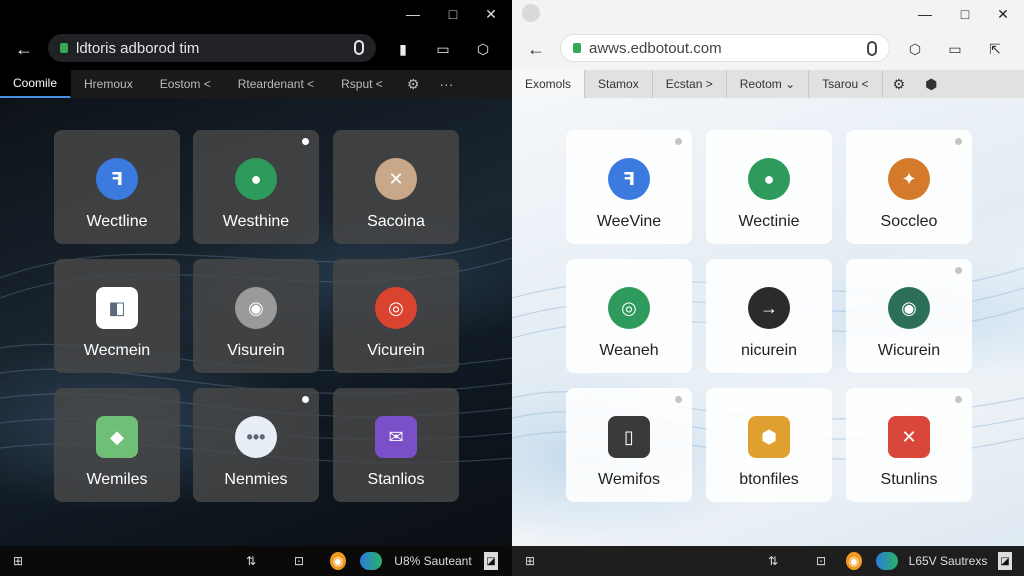 The width and height of the screenshot is (1024, 576). I want to click on shortcut-label: Wemifos, so click(629, 479).